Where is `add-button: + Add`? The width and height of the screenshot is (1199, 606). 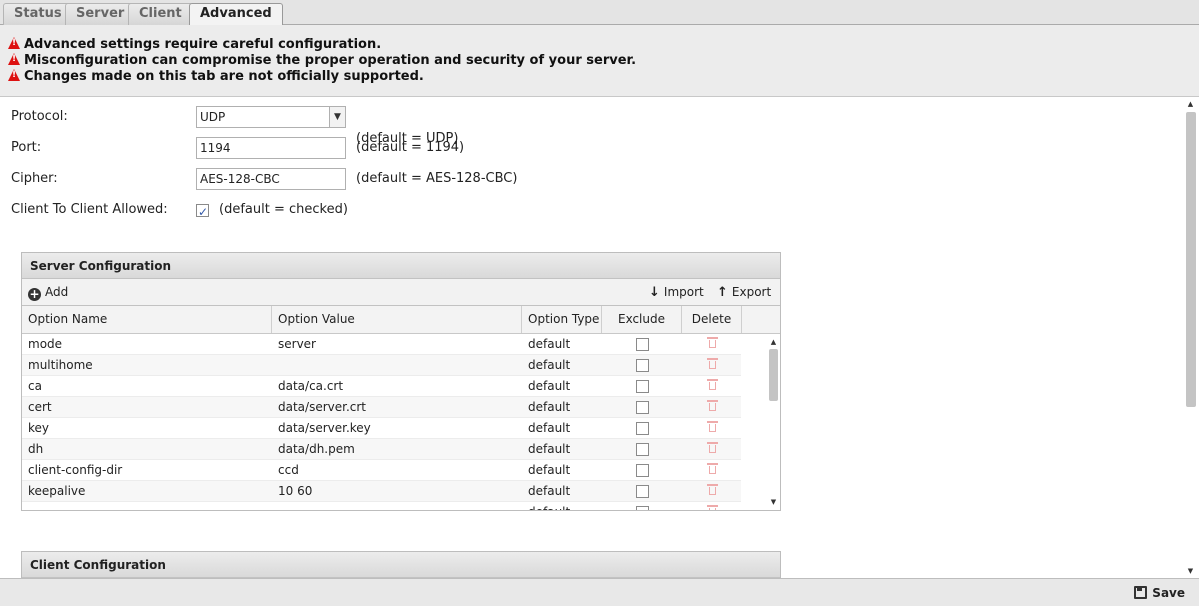 add-button: + Add is located at coordinates (48, 292).